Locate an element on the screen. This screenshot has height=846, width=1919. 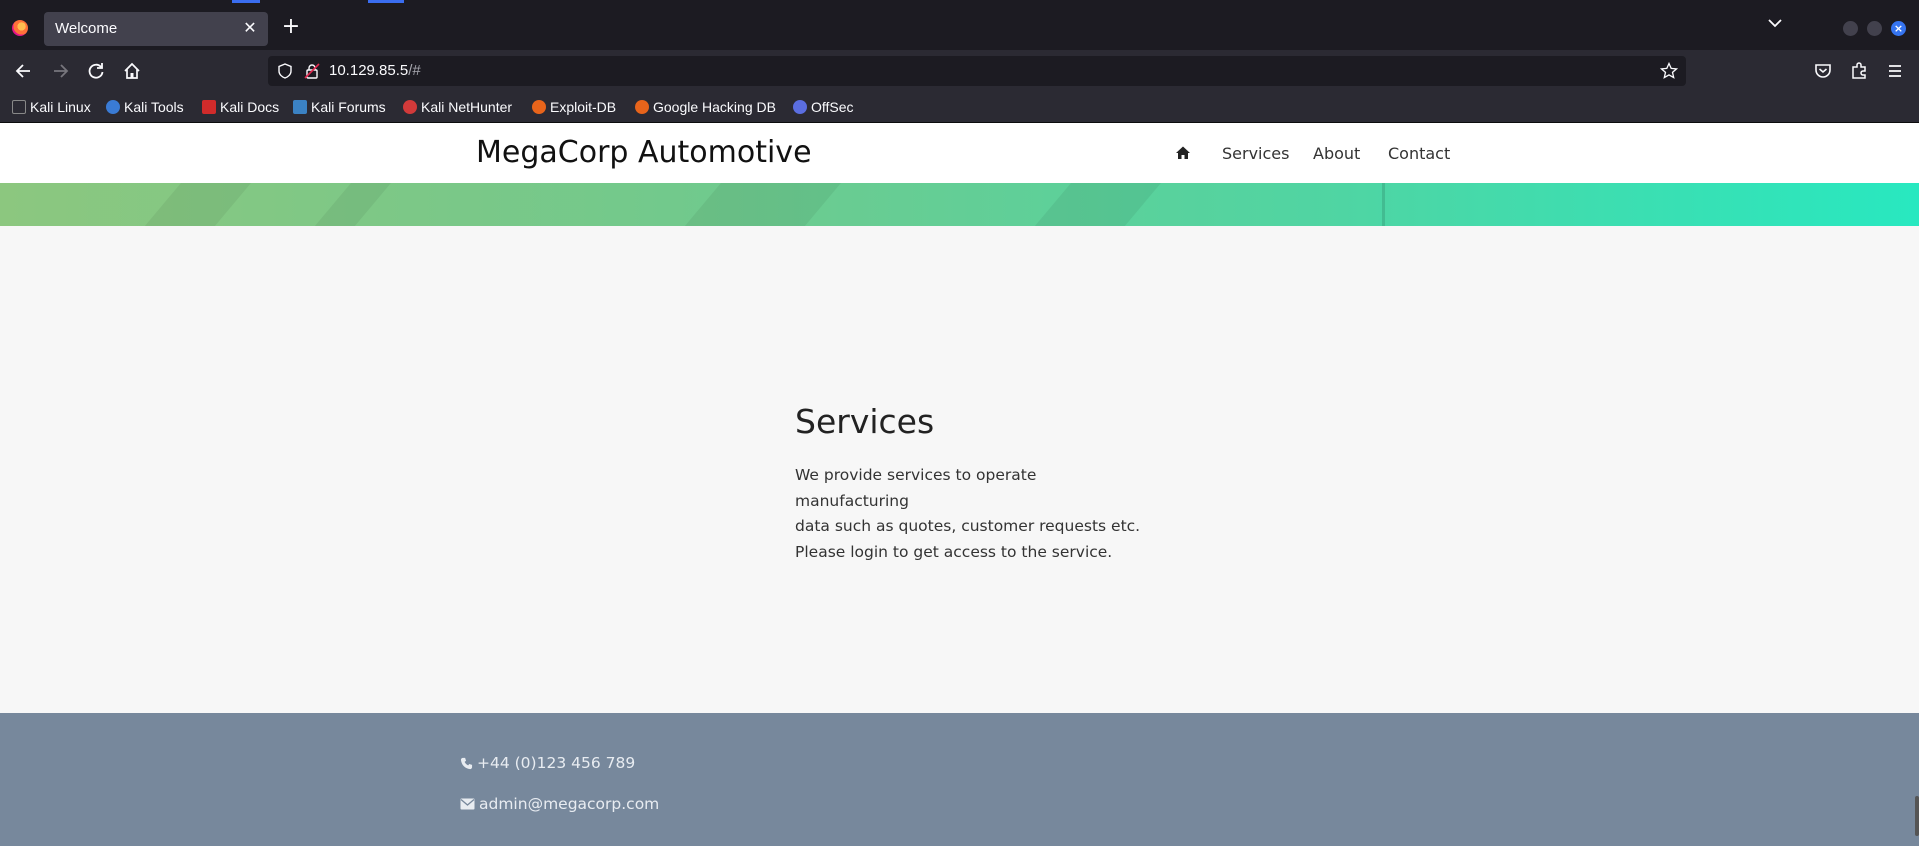
url-text: 10.129.85.5/# is located at coordinates (375, 70).